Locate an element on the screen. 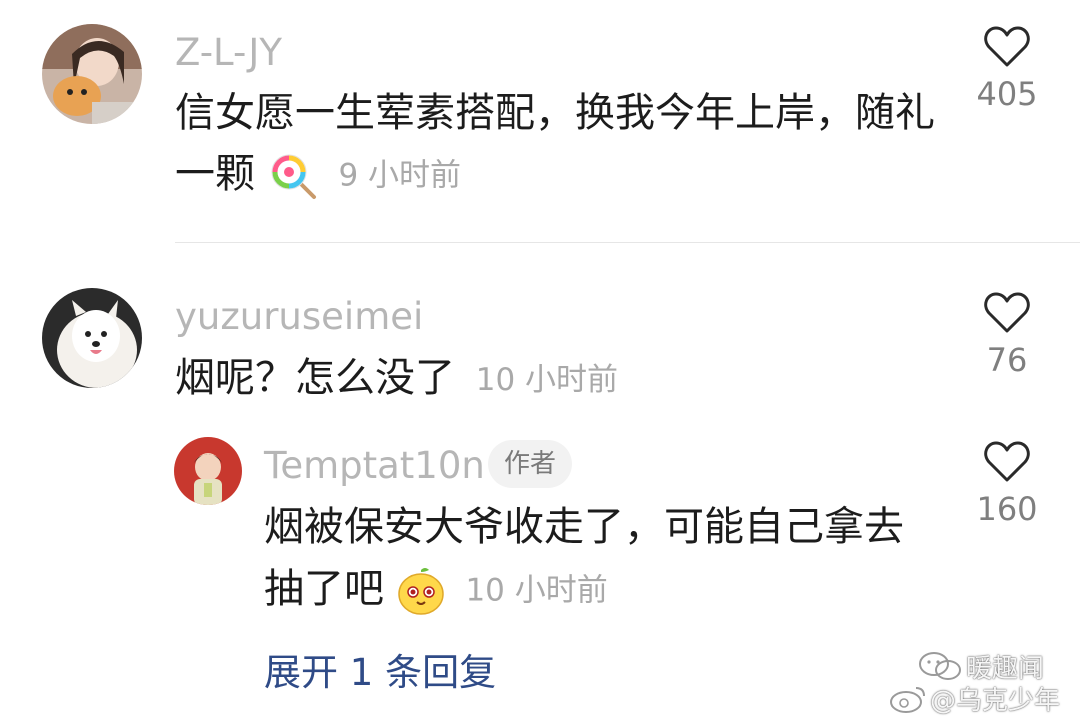 The width and height of the screenshot is (1080, 720). mango-face-emoji is located at coordinates (421, 591).